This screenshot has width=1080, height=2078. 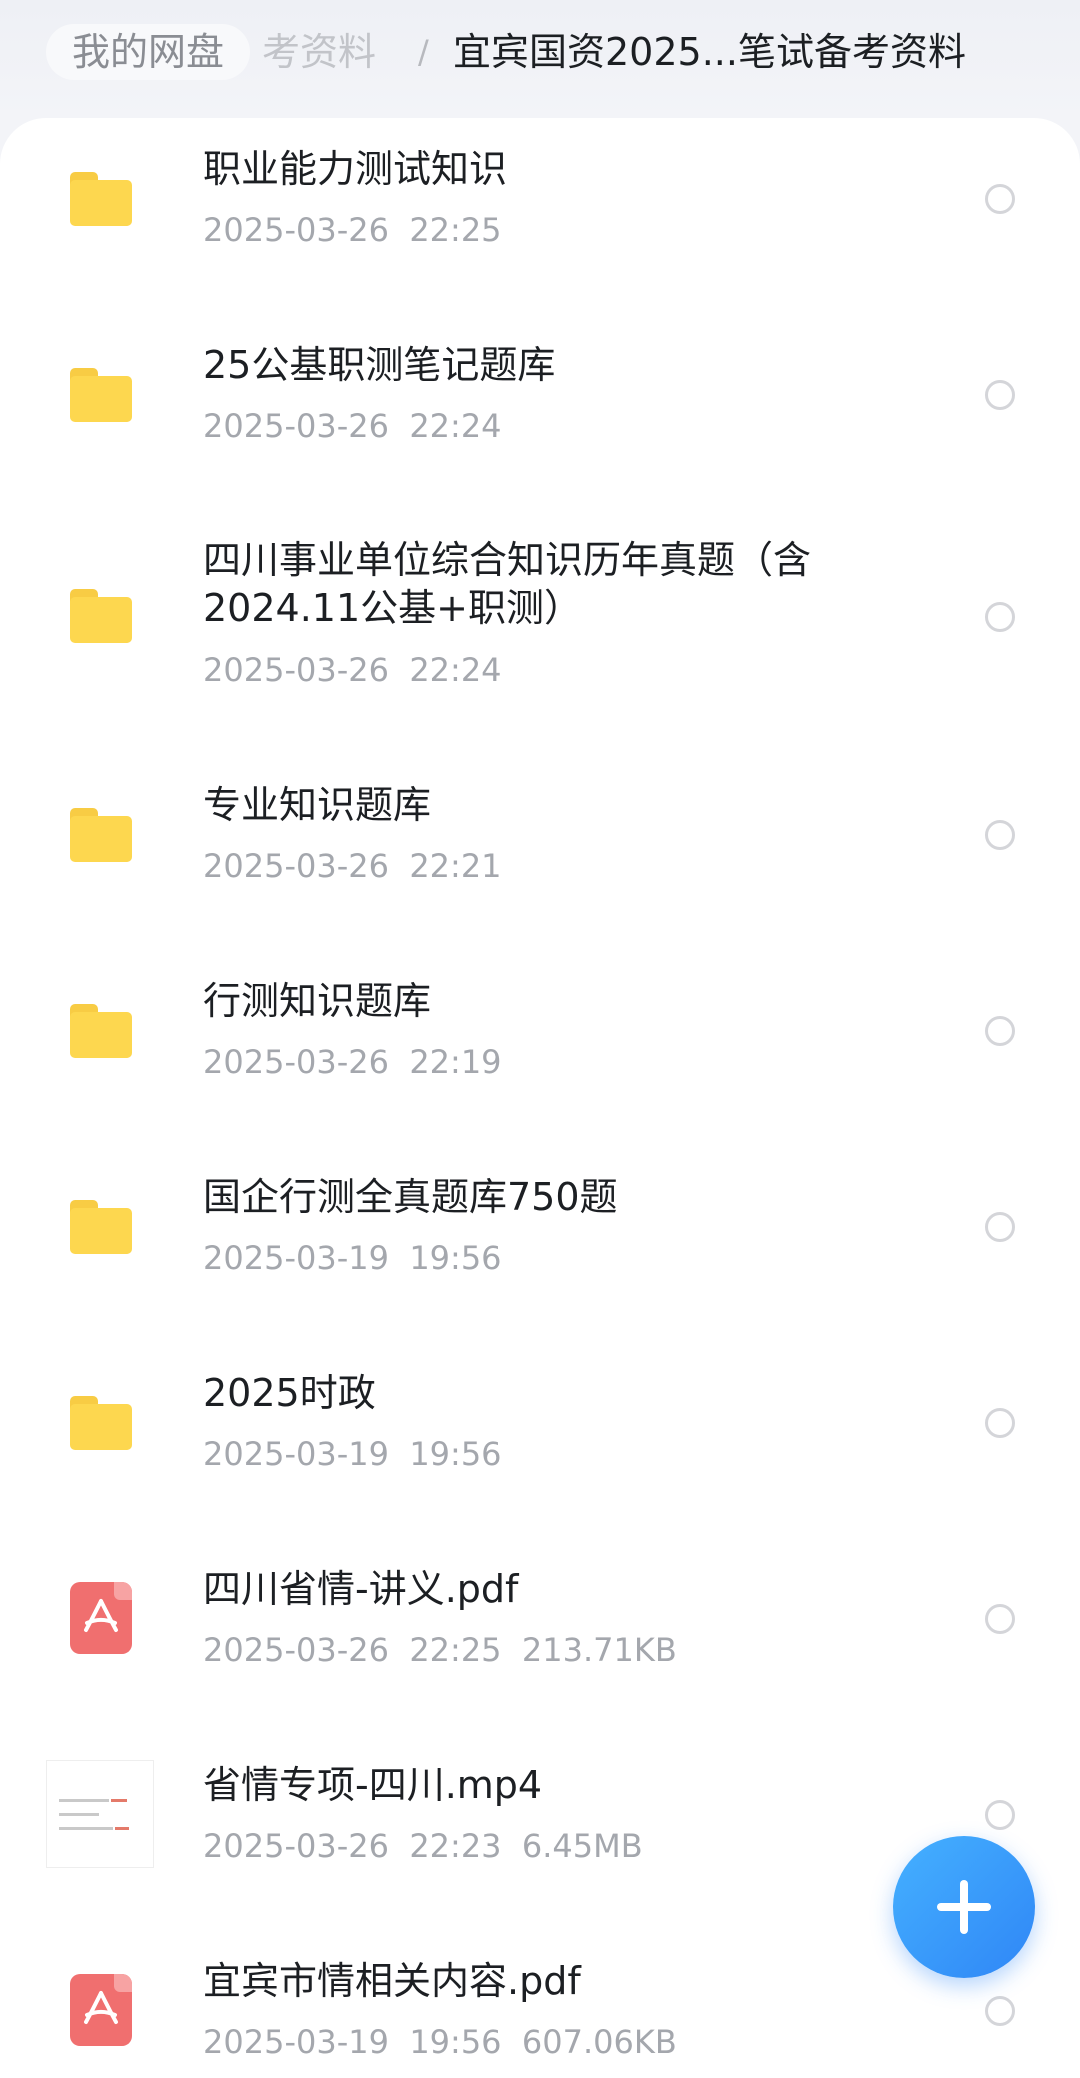 What do you see at coordinates (373, 1785) in the screenshot?
I see `file-name: 省情专项-四川.mp4` at bounding box center [373, 1785].